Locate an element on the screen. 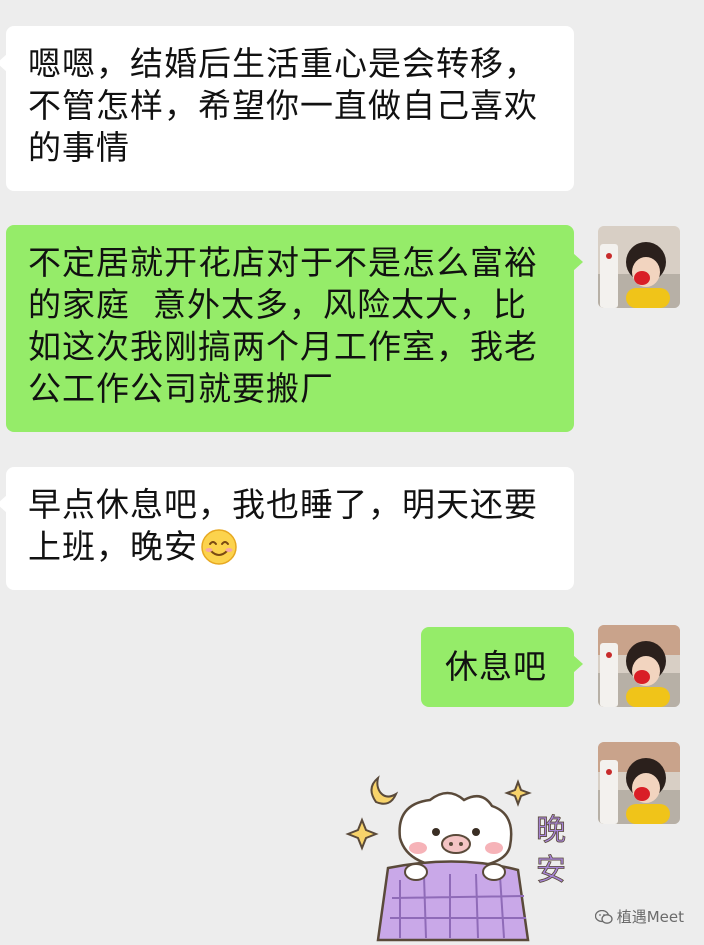  wechat-official-account-icon is located at coordinates (603, 916).